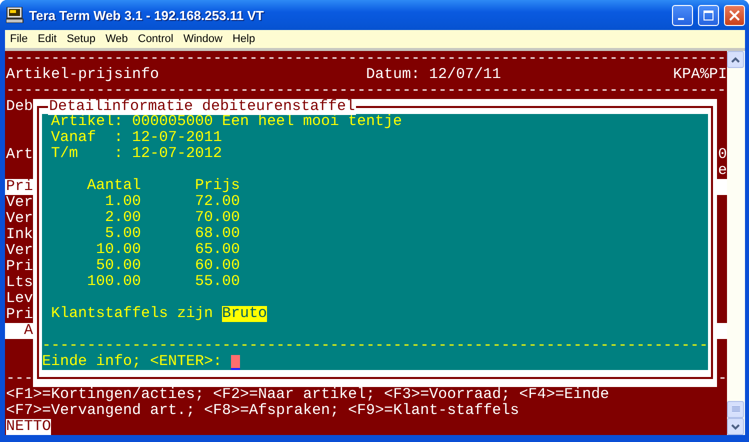 This screenshot has width=749, height=442. What do you see at coordinates (117, 266) in the screenshot?
I see `table-cell-text: 50.00` at bounding box center [117, 266].